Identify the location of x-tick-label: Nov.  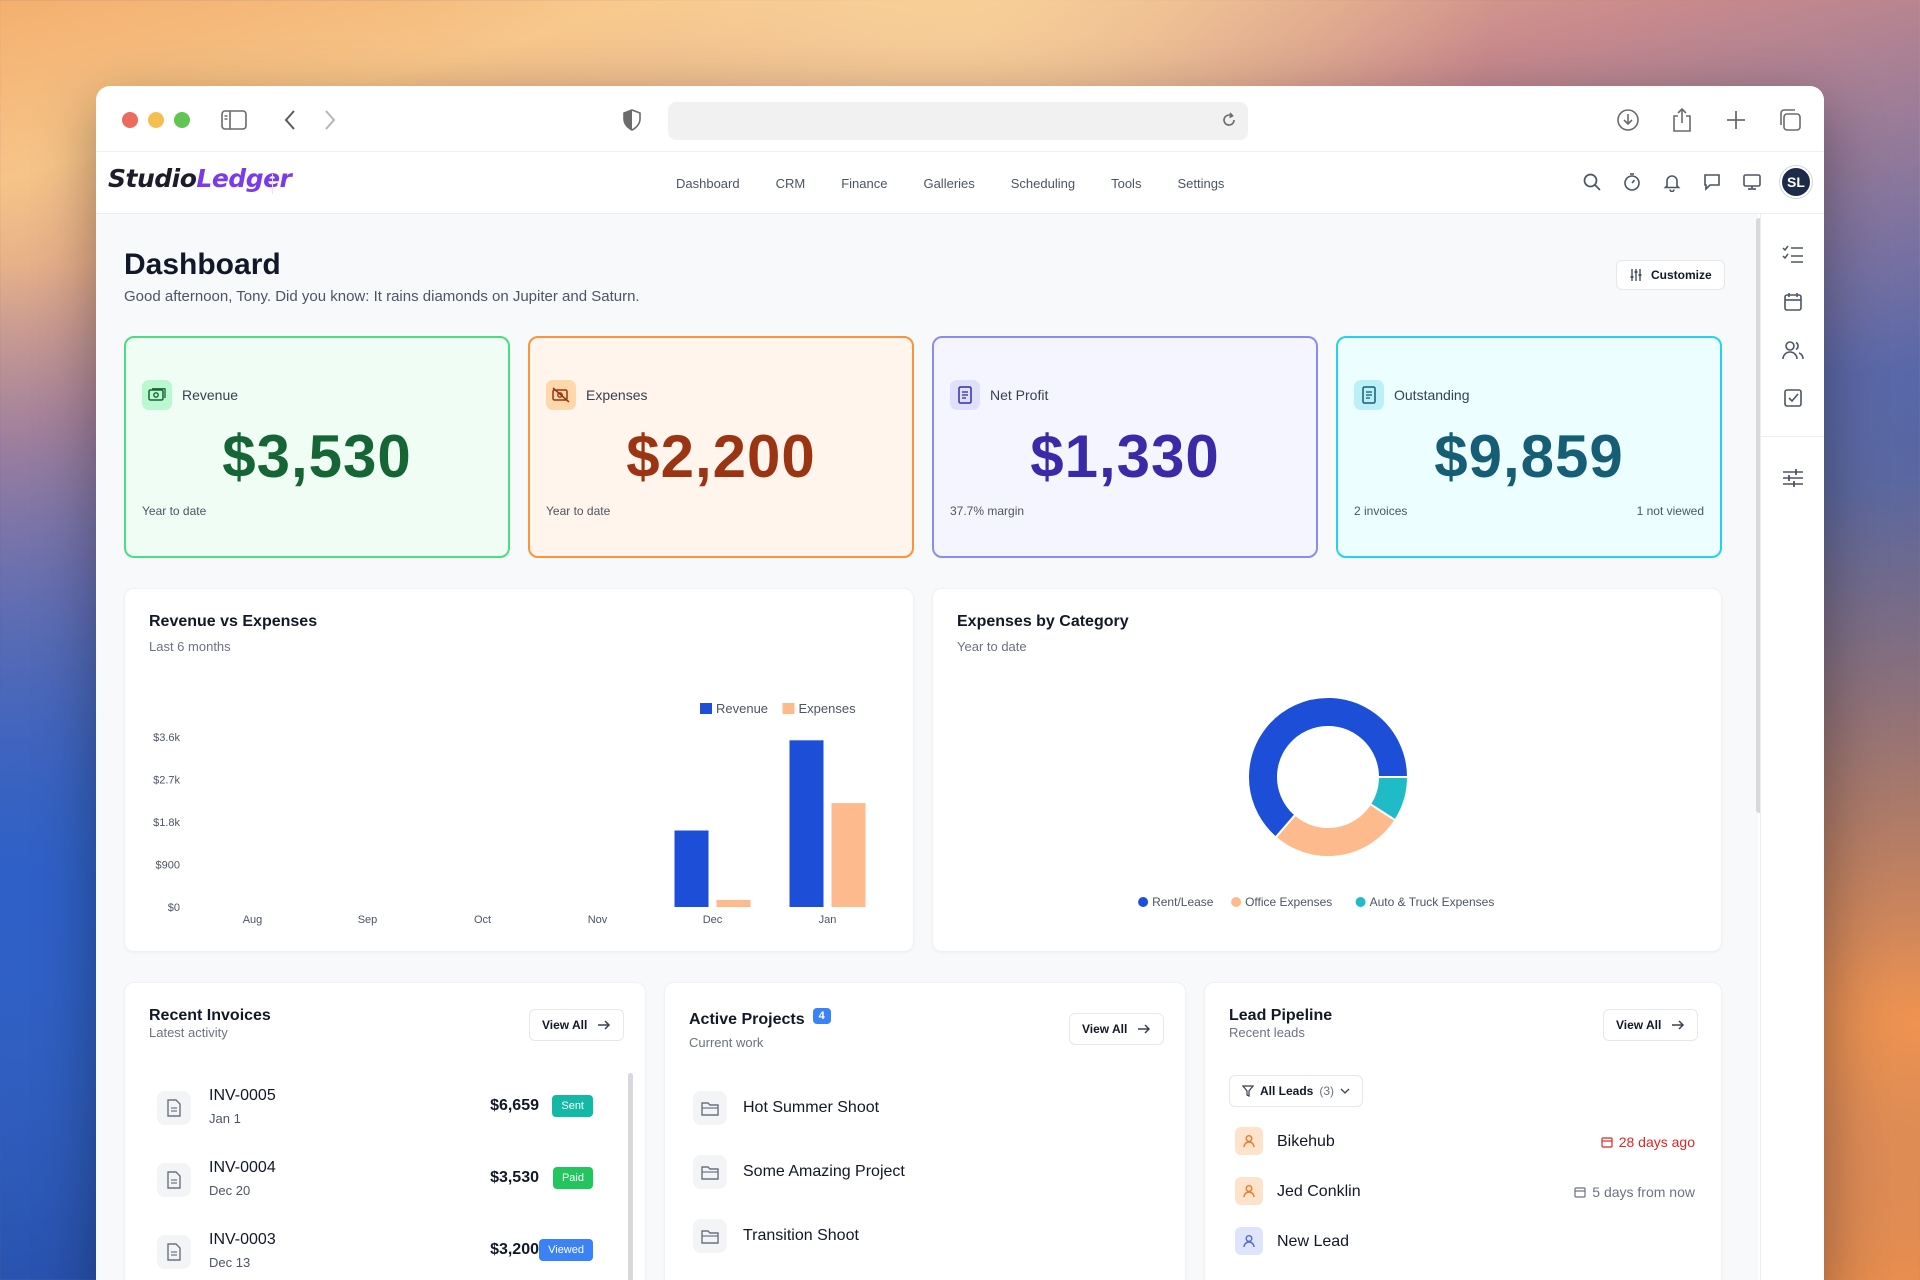
(598, 920).